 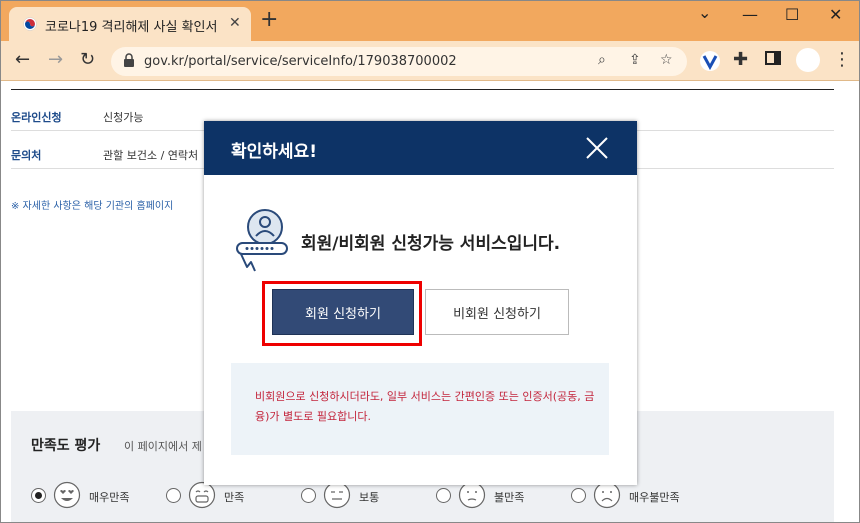 I want to click on frown-face-icon, so click(x=607, y=495).